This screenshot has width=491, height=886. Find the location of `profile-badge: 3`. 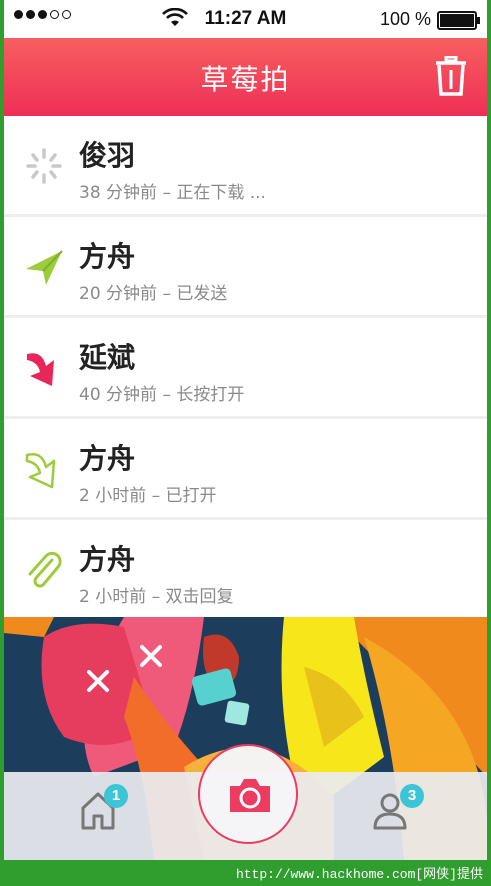

profile-badge: 3 is located at coordinates (412, 796).